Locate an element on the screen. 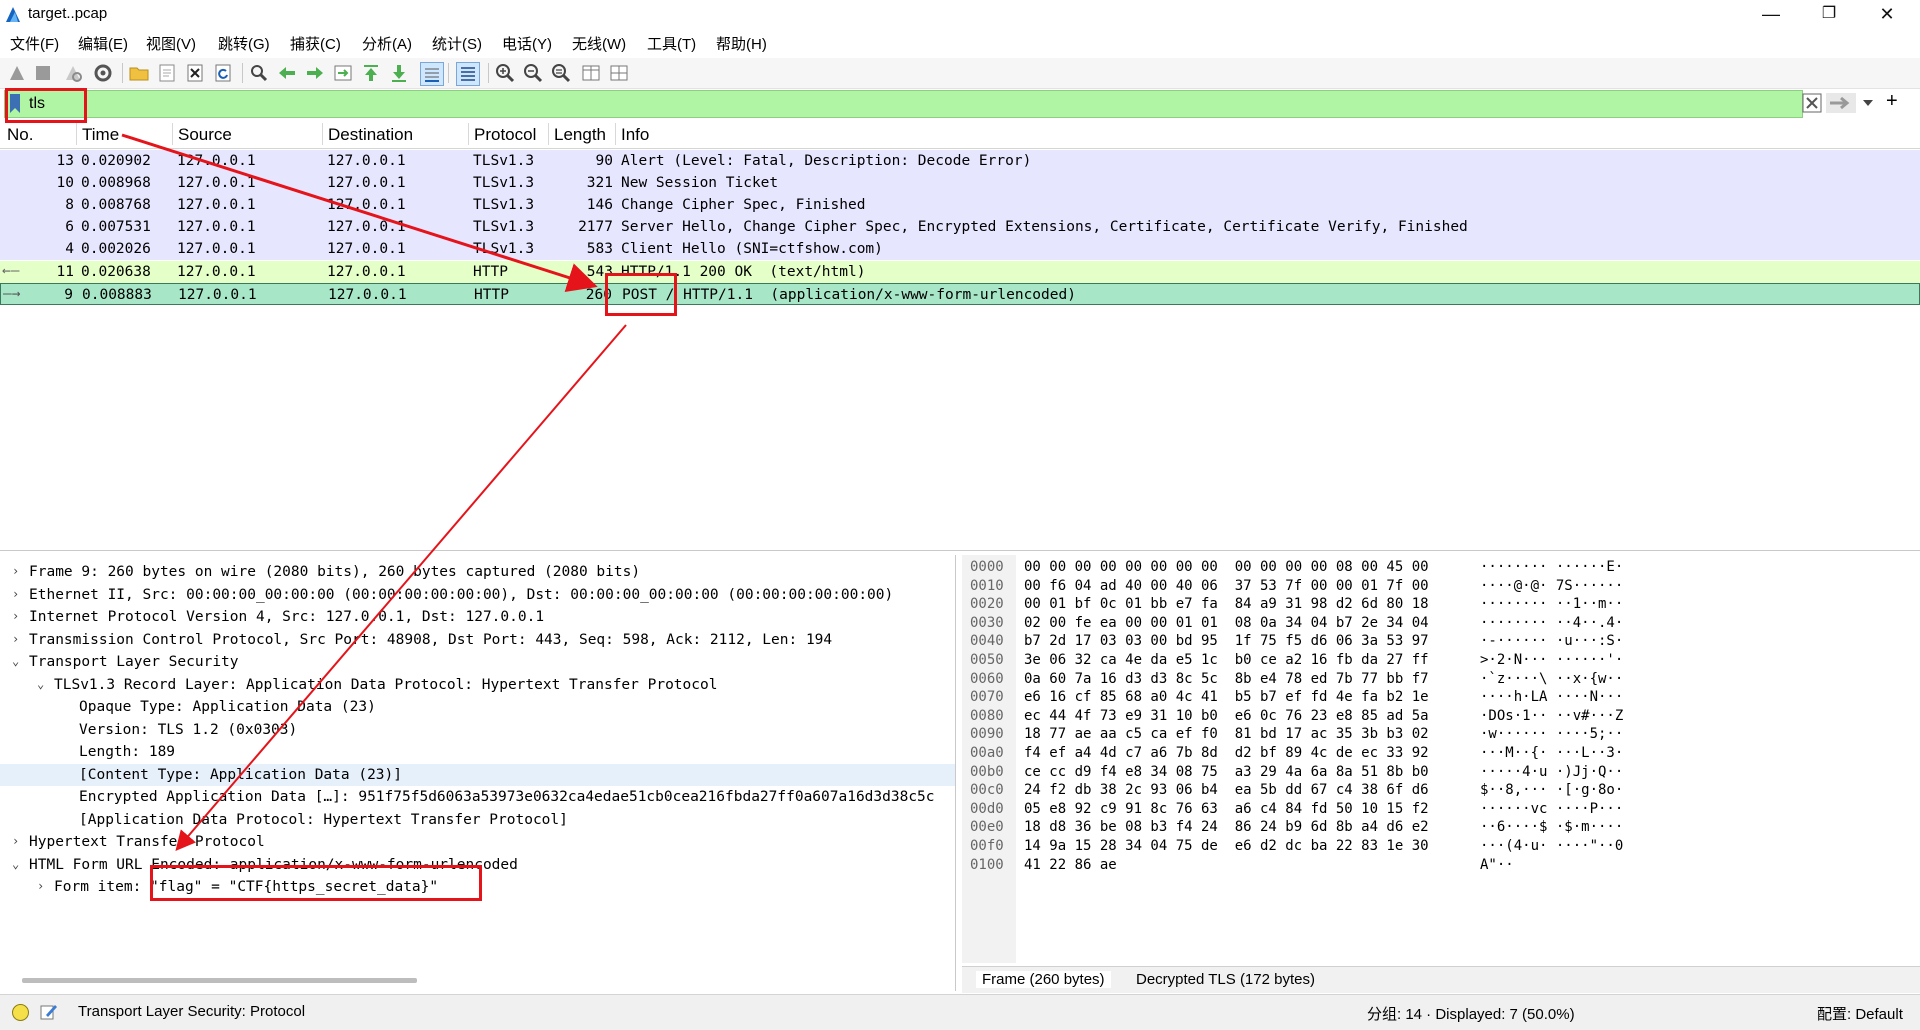 The height and width of the screenshot is (1030, 1920). tab-frame-bytes: Frame (260 bytes) is located at coordinates (1043, 979).